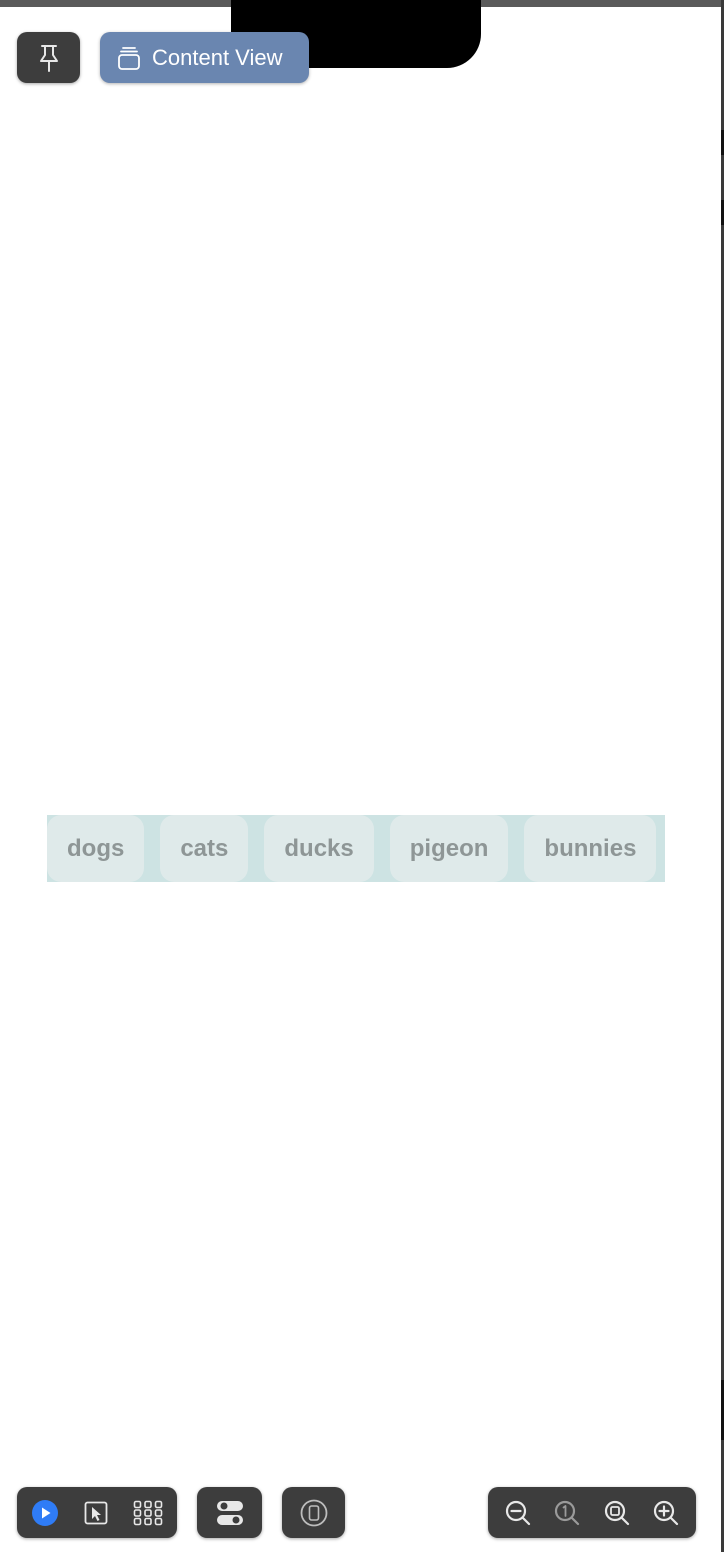 The image size is (724, 1552). Describe the element at coordinates (518, 1513) in the screenshot. I see `zoom-out-icon` at that location.